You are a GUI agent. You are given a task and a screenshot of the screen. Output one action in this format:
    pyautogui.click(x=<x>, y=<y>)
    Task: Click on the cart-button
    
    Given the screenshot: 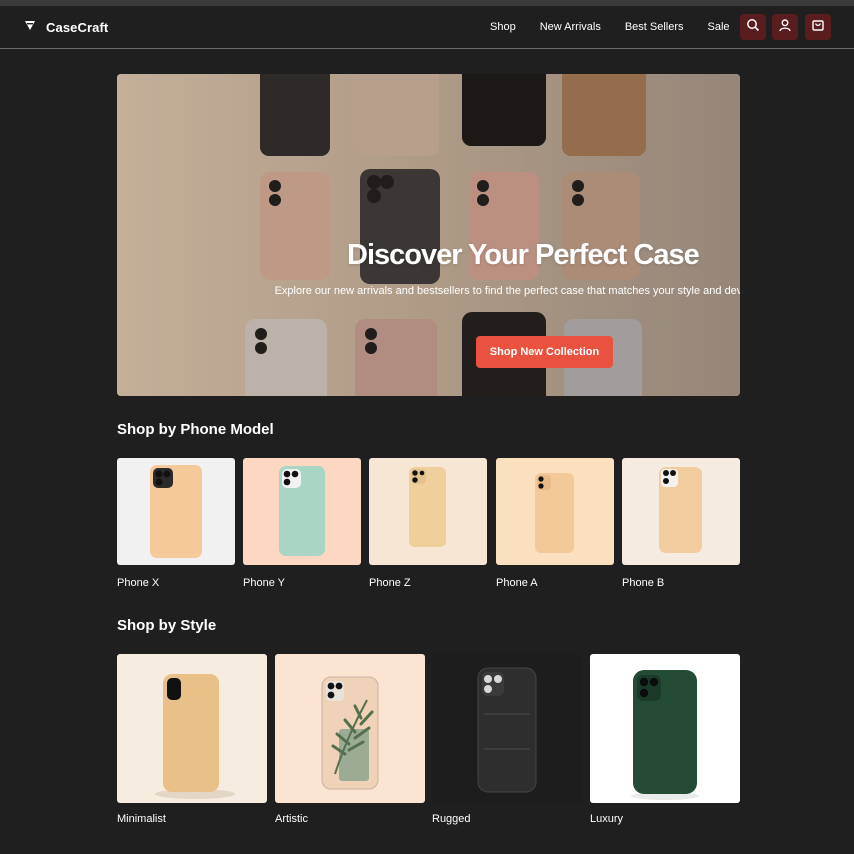 What is the action you would take?
    pyautogui.click(x=818, y=27)
    